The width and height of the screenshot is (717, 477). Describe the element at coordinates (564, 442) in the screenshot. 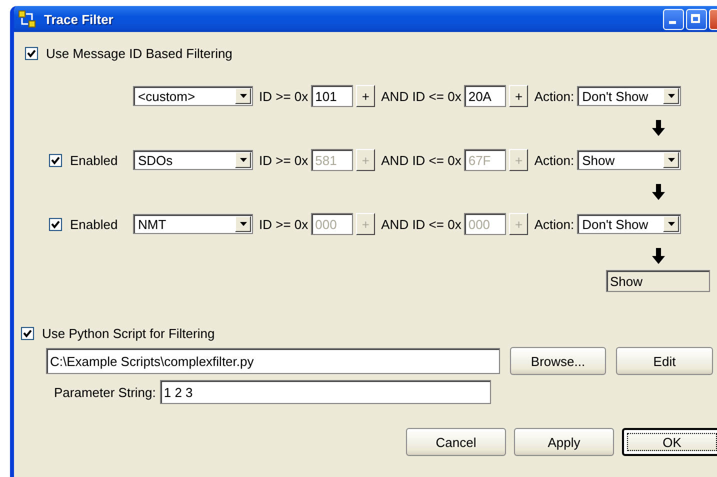

I see `dialog-button: Apply` at that location.